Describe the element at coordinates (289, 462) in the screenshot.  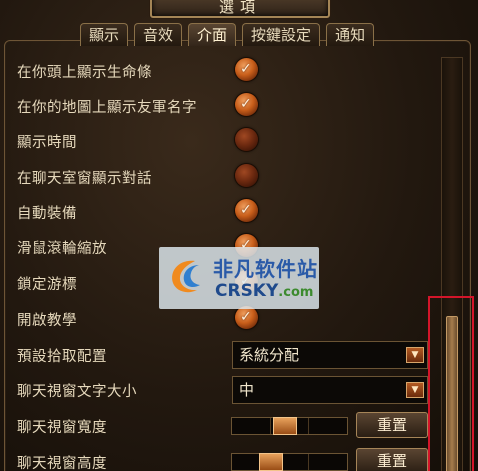
I see `chat-height-slider` at that location.